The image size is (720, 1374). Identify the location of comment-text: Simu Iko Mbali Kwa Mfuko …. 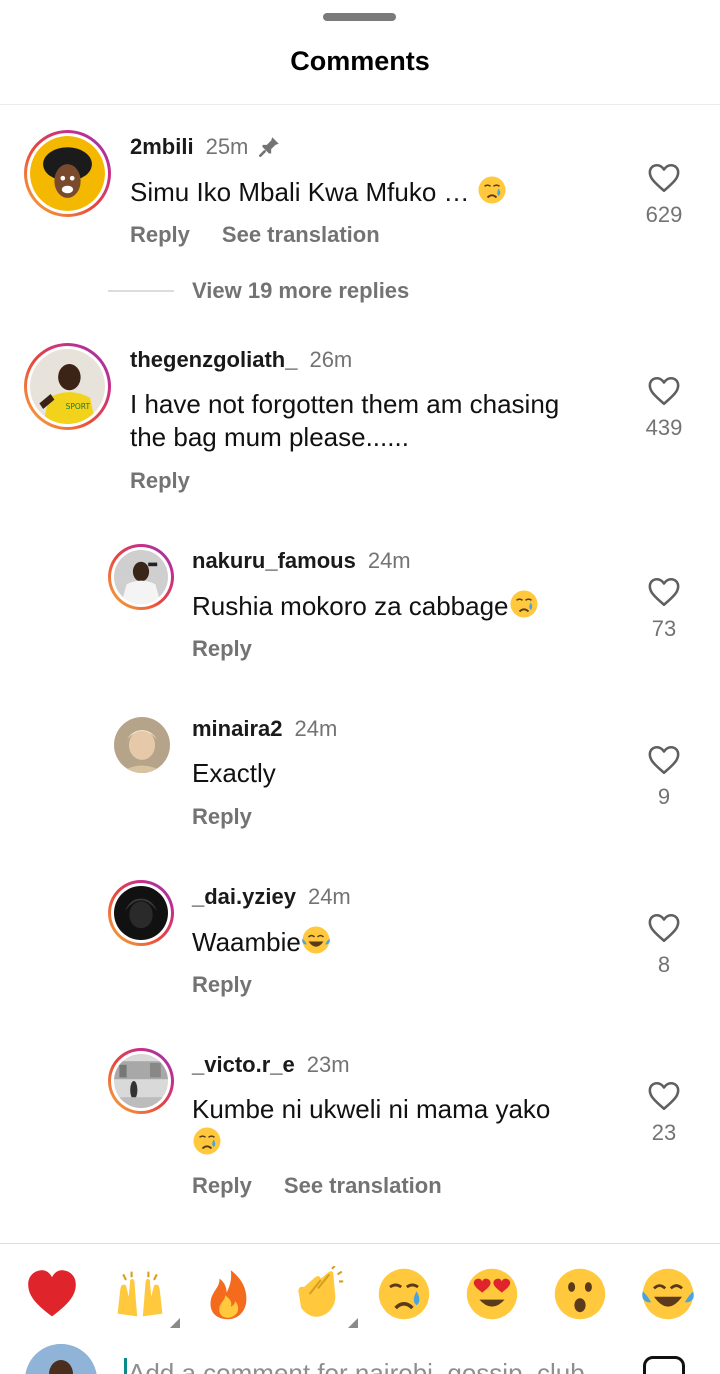
(318, 192).